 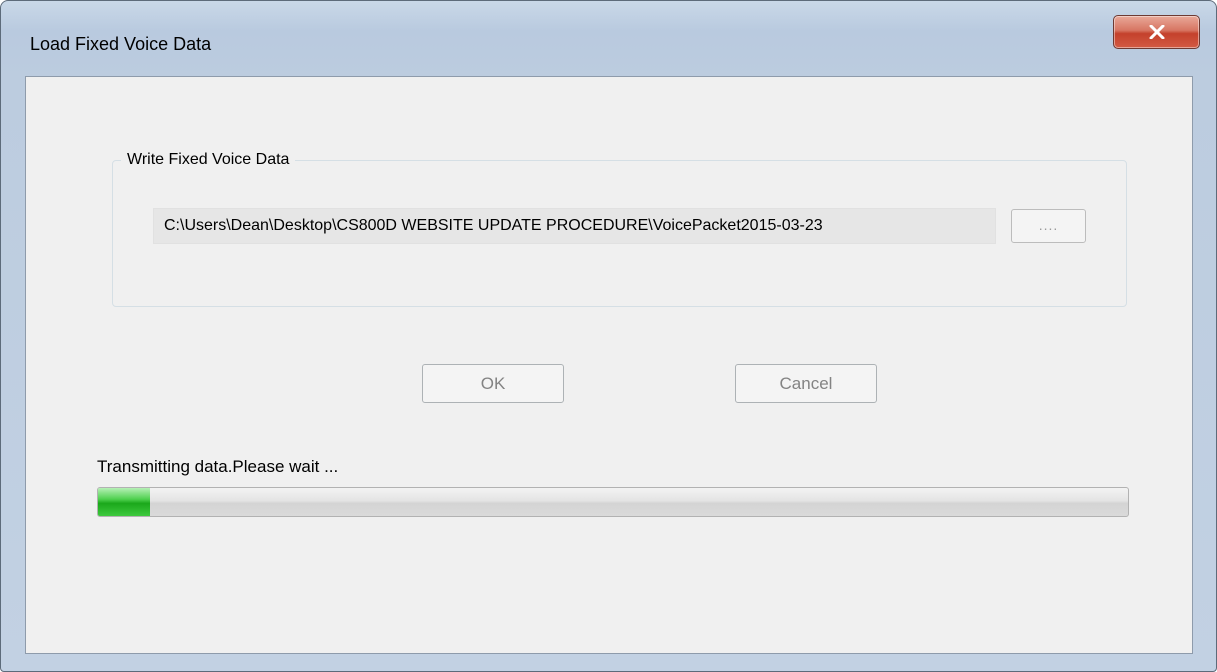 I want to click on cancel-button: Cancel, so click(x=806, y=383).